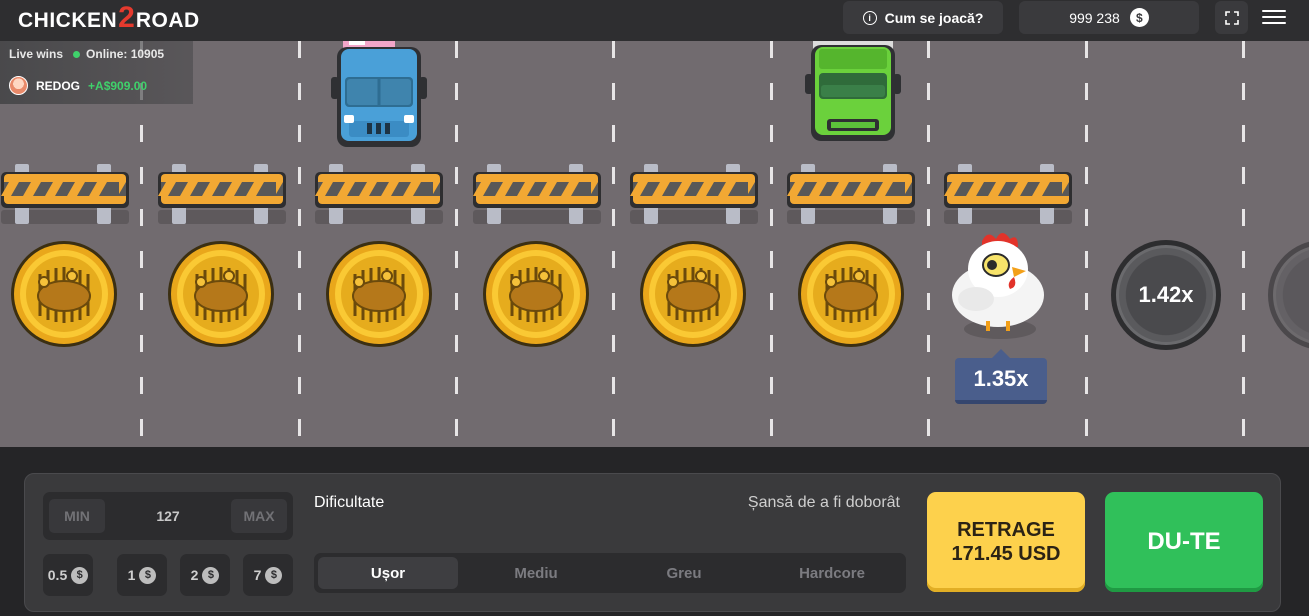  I want to click on menu-button, so click(1274, 17).